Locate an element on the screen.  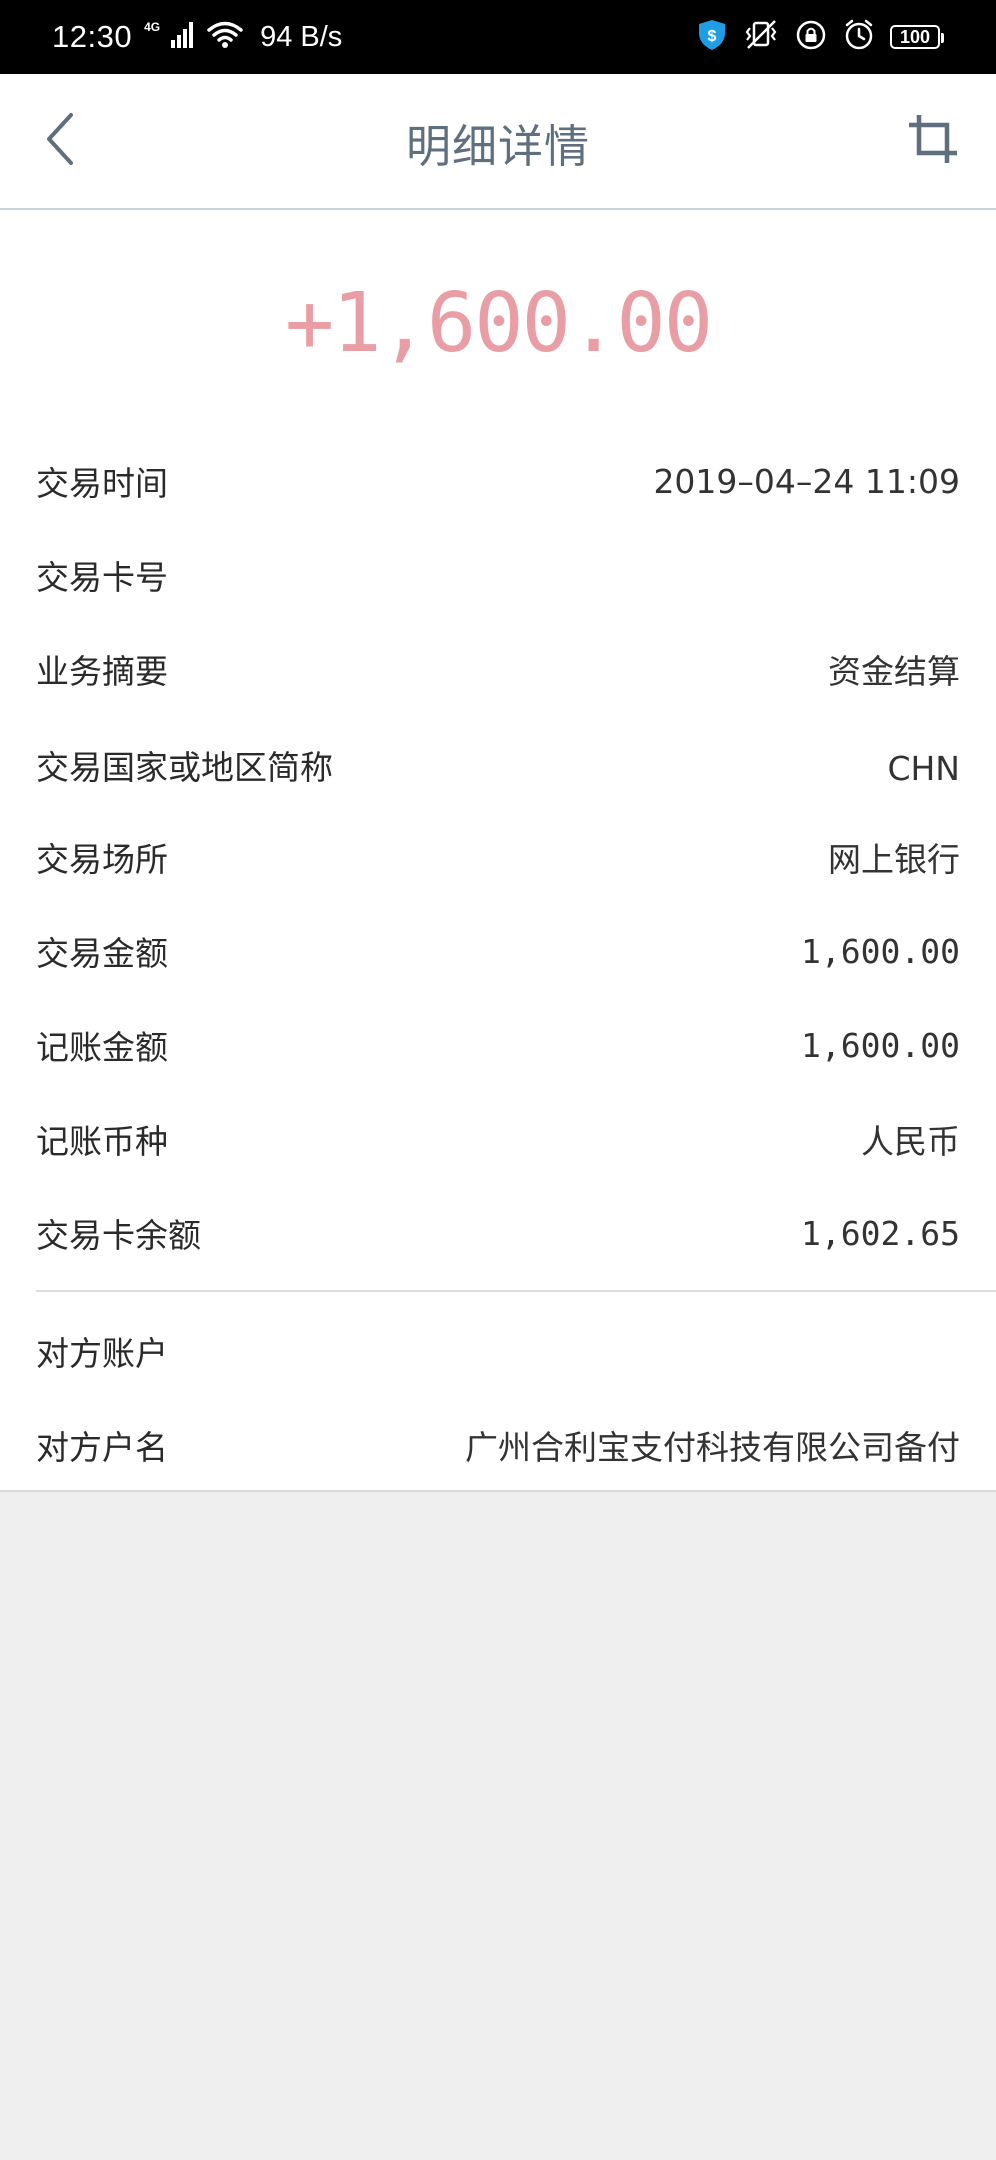
detail-row-counterparty-account: 对方账户 is located at coordinates (498, 1351).